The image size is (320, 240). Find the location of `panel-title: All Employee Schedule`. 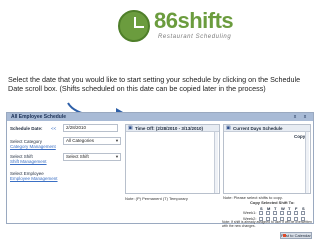

panel-title: All Employee Schedule is located at coordinates (39, 117).